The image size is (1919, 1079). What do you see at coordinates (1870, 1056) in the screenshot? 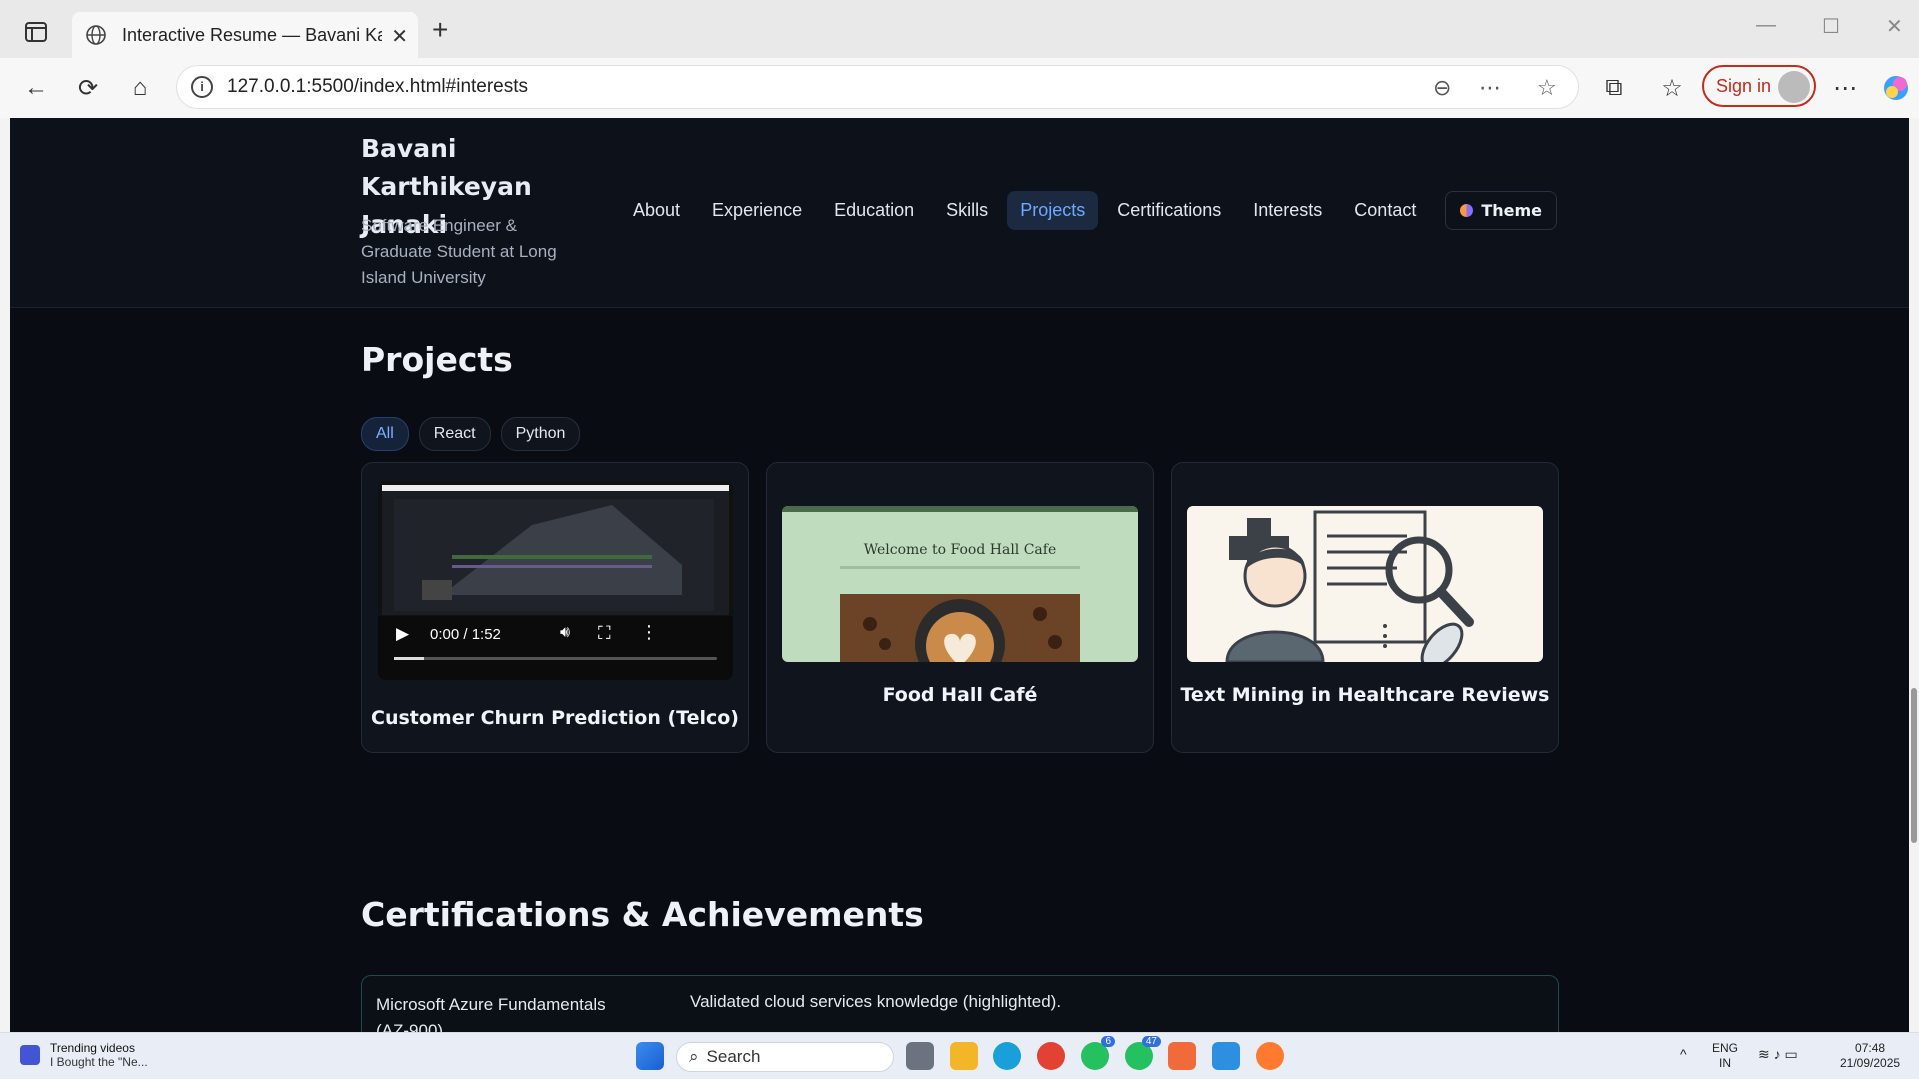
I see `clock: 07:48 21/09/2025` at bounding box center [1870, 1056].